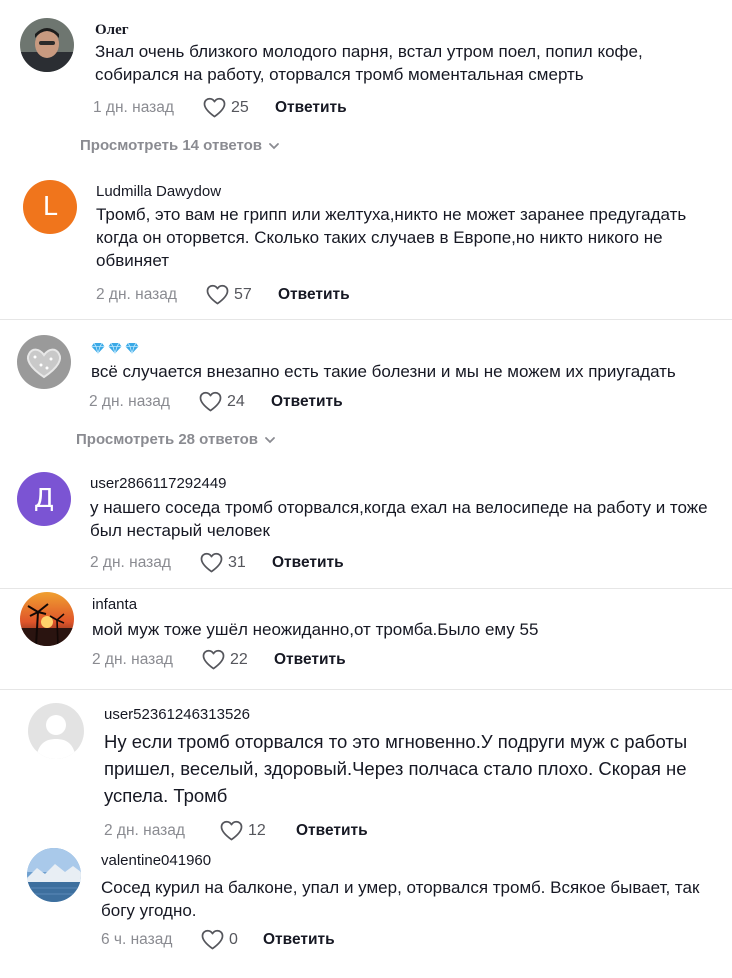 This screenshot has width=732, height=978. I want to click on comment-meta: 2 дн. назад 12 Ответить, so click(236, 830).